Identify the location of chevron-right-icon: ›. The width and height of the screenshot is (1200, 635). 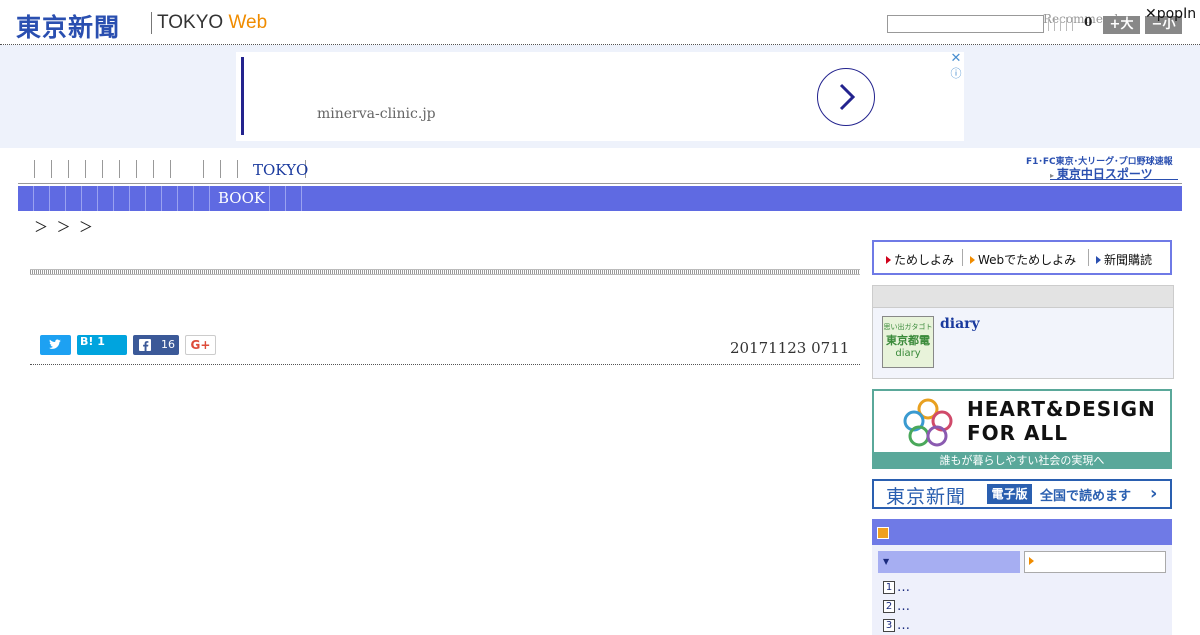
(1154, 493).